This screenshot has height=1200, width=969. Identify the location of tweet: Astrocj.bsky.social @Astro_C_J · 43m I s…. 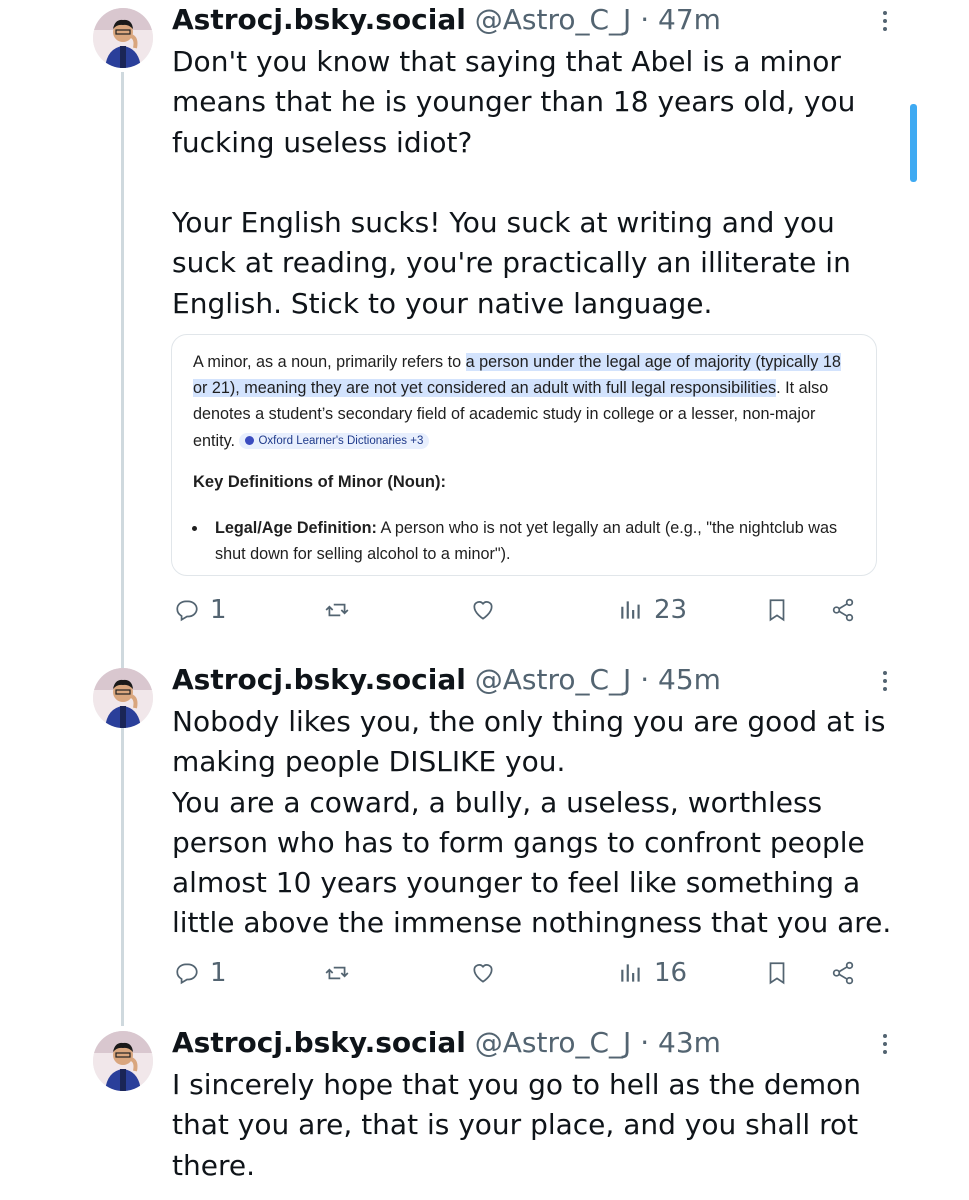
(484, 1112).